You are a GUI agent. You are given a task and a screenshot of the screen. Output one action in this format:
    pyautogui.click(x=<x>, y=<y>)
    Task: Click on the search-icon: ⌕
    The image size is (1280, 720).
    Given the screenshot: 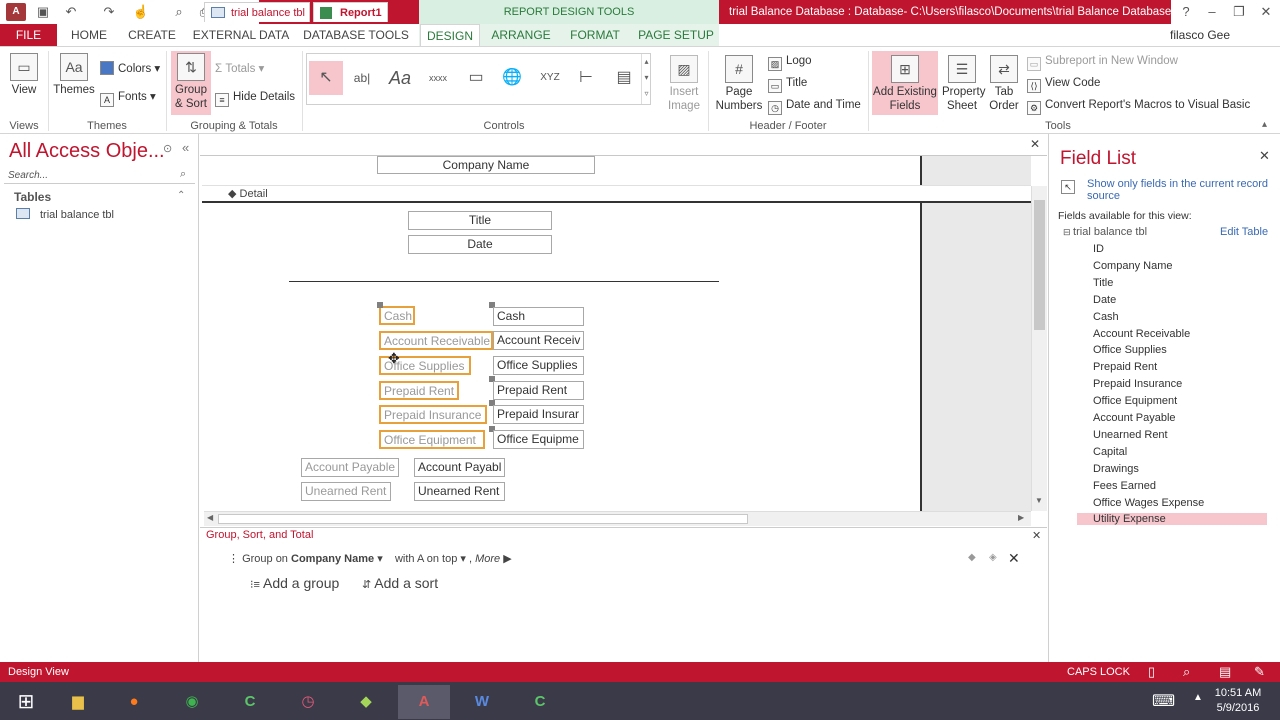 What is the action you would take?
    pyautogui.click(x=183, y=174)
    